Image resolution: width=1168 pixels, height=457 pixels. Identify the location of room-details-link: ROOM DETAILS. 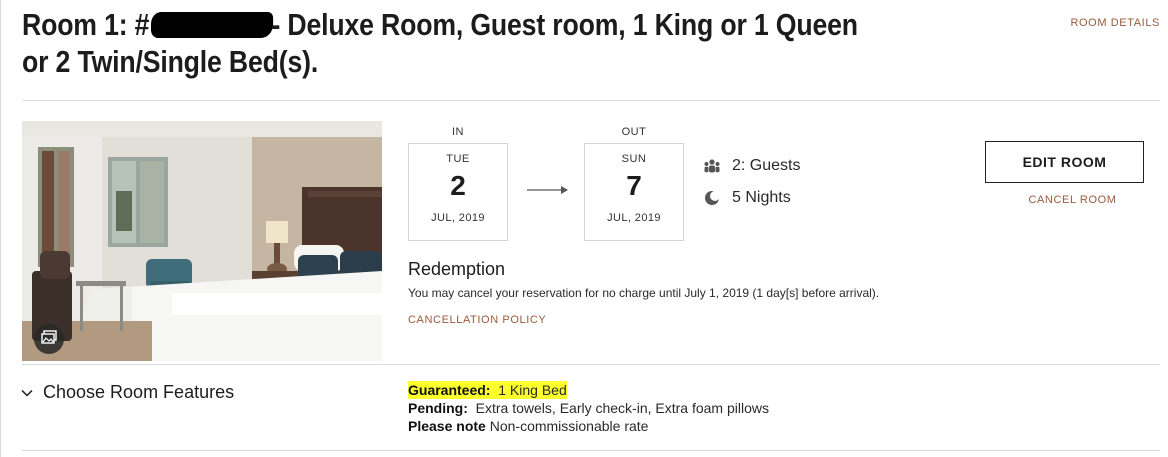
(1115, 23).